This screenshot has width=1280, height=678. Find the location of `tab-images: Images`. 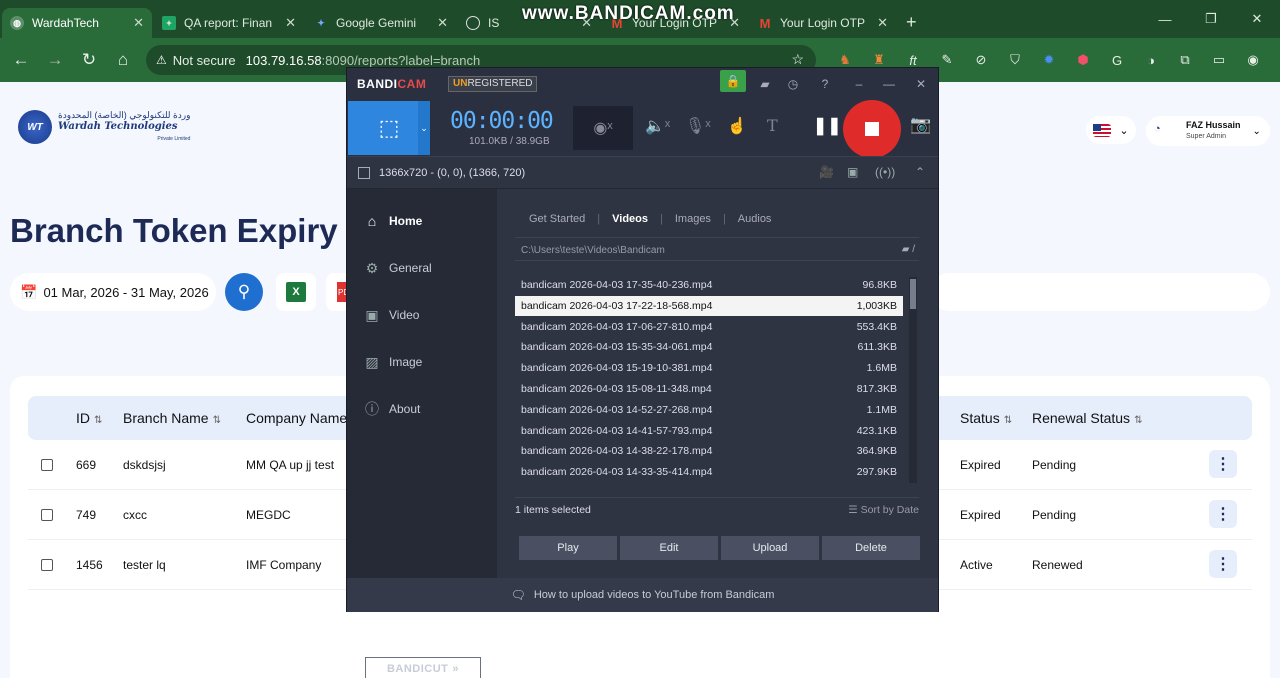

tab-images: Images is located at coordinates (693, 219).